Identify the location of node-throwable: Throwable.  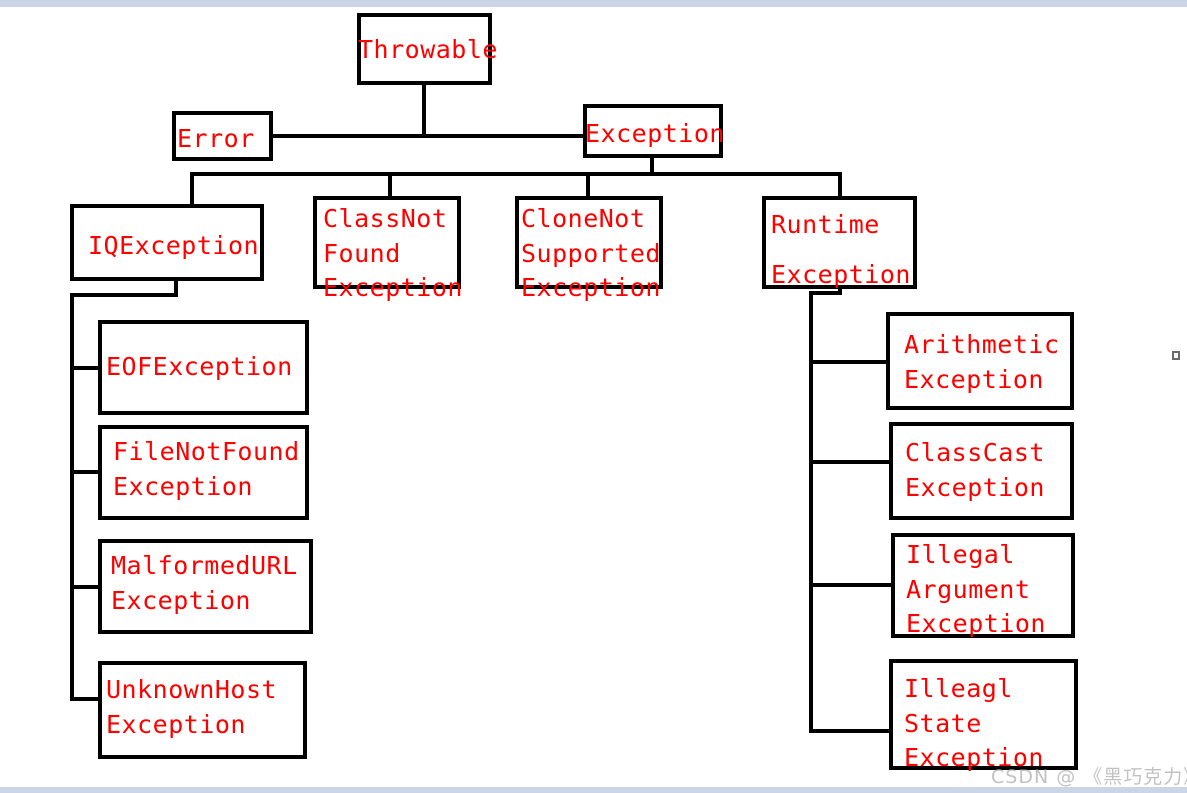
(427, 49).